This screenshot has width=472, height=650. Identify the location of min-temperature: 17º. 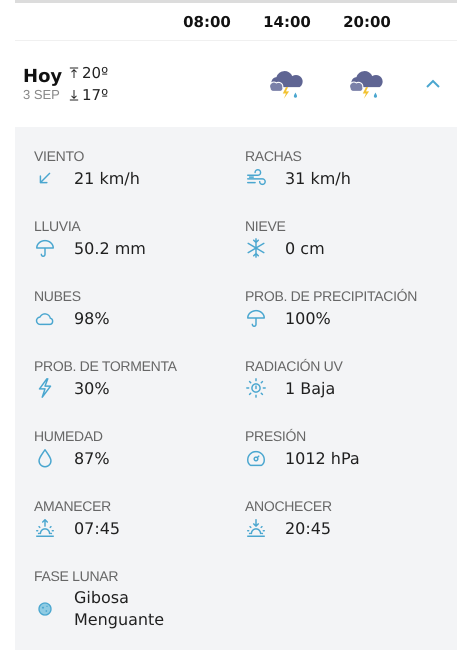
(95, 95).